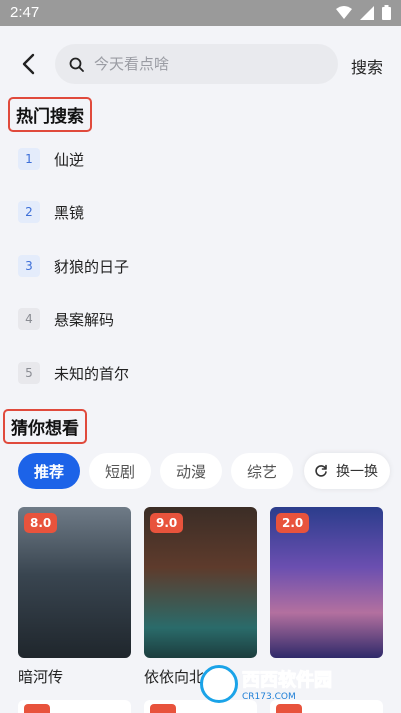  I want to click on search-header: 搜索, so click(200, 64).